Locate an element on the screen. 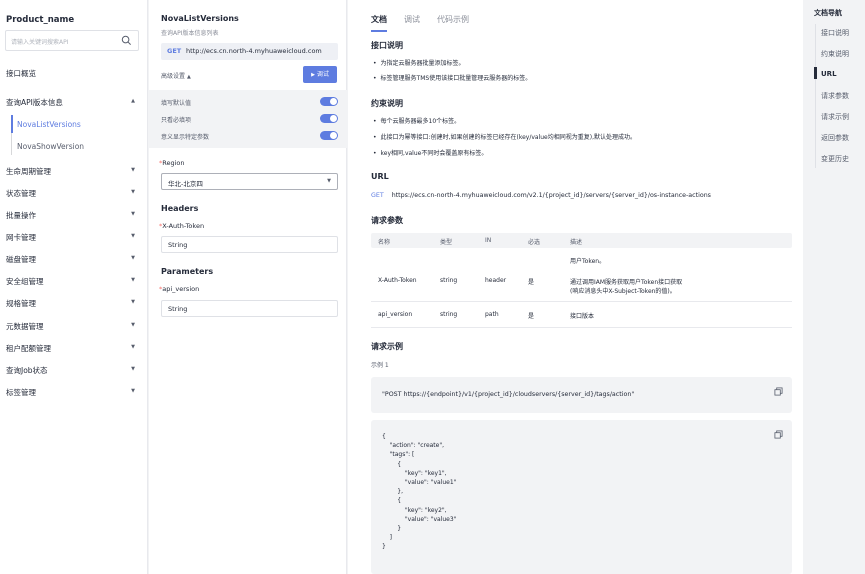 The height and width of the screenshot is (574, 865). cell-desc: 用户Token。 is located at coordinates (588, 261).